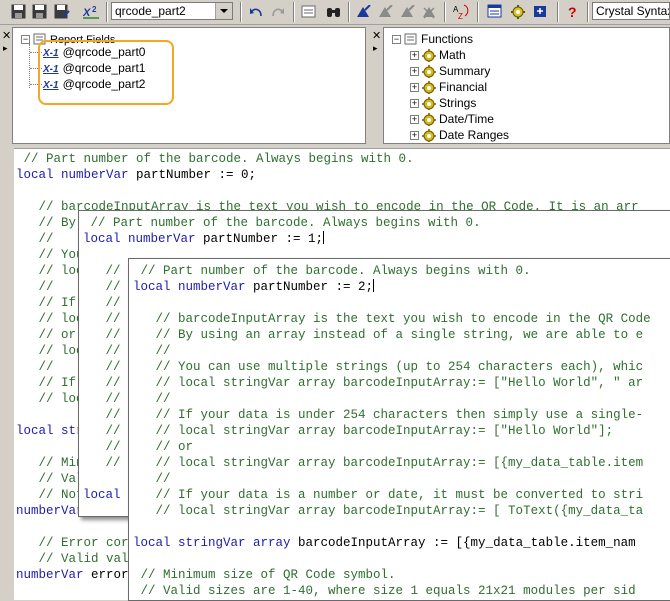  I want to click on find-icon, so click(334, 11).